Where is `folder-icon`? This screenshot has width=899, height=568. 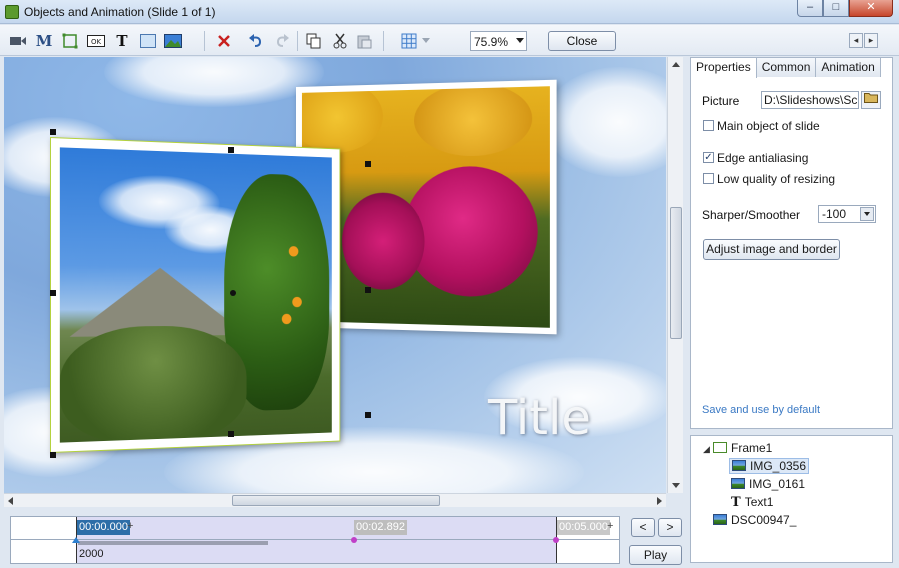 folder-icon is located at coordinates (871, 98).